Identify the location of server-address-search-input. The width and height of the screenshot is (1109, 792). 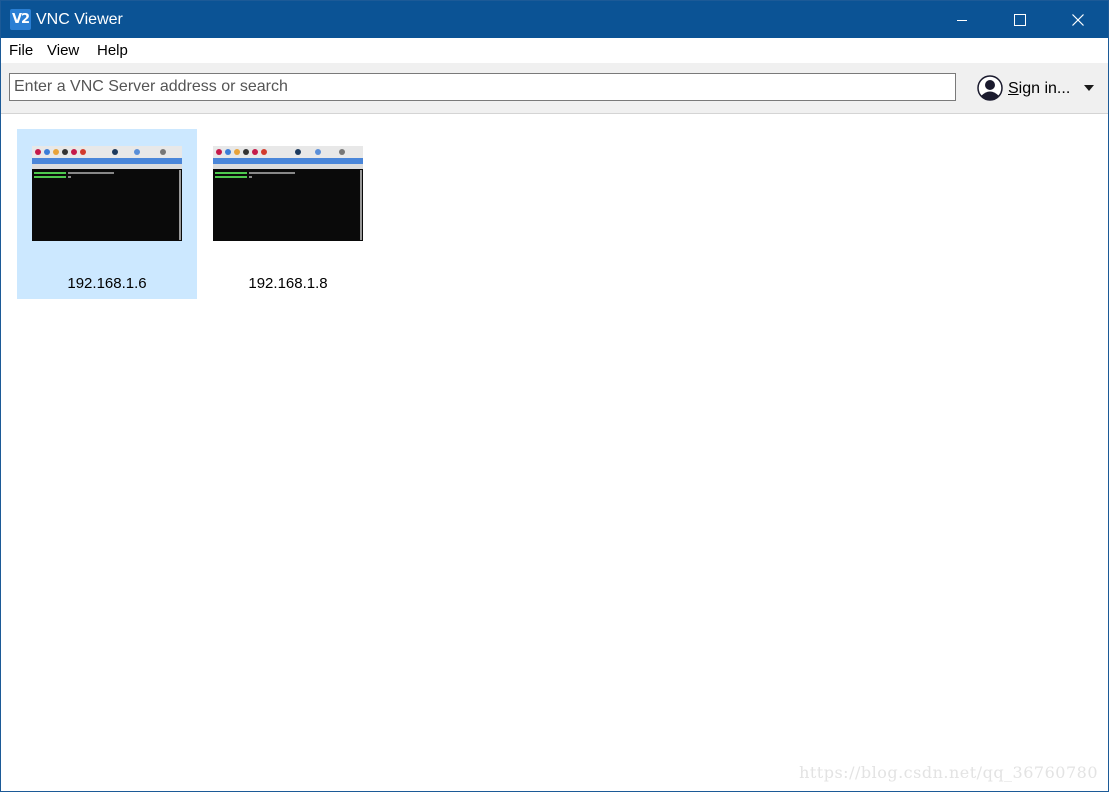
(482, 87).